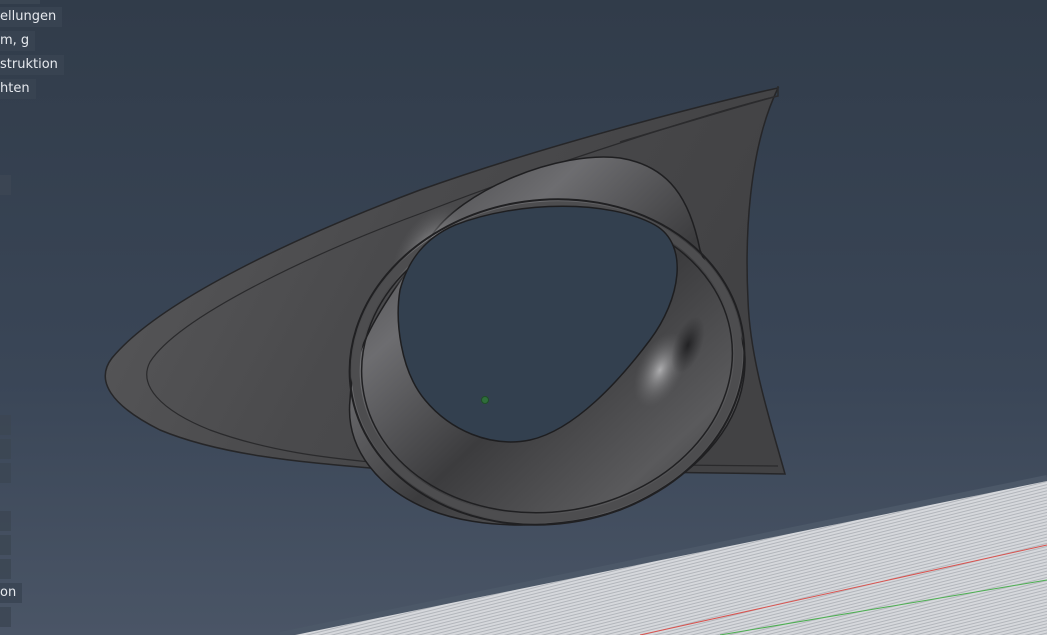 The height and width of the screenshot is (635, 1047). Describe the element at coordinates (485, 400) in the screenshot. I see `pivot-point-marker` at that location.